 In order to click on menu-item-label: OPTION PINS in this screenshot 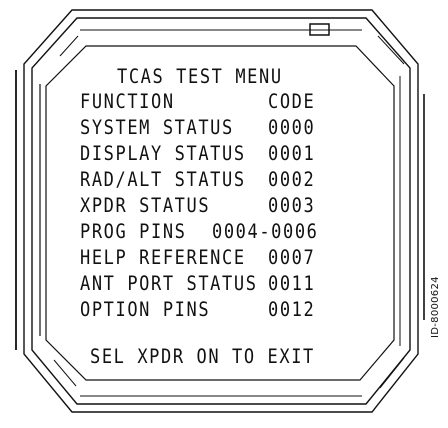, I will do `click(145, 310)`.